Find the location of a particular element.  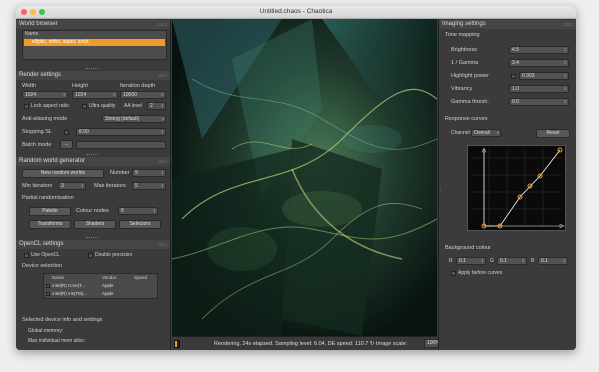

colour-nodes-field: 8 ⇕ is located at coordinates (138, 211).